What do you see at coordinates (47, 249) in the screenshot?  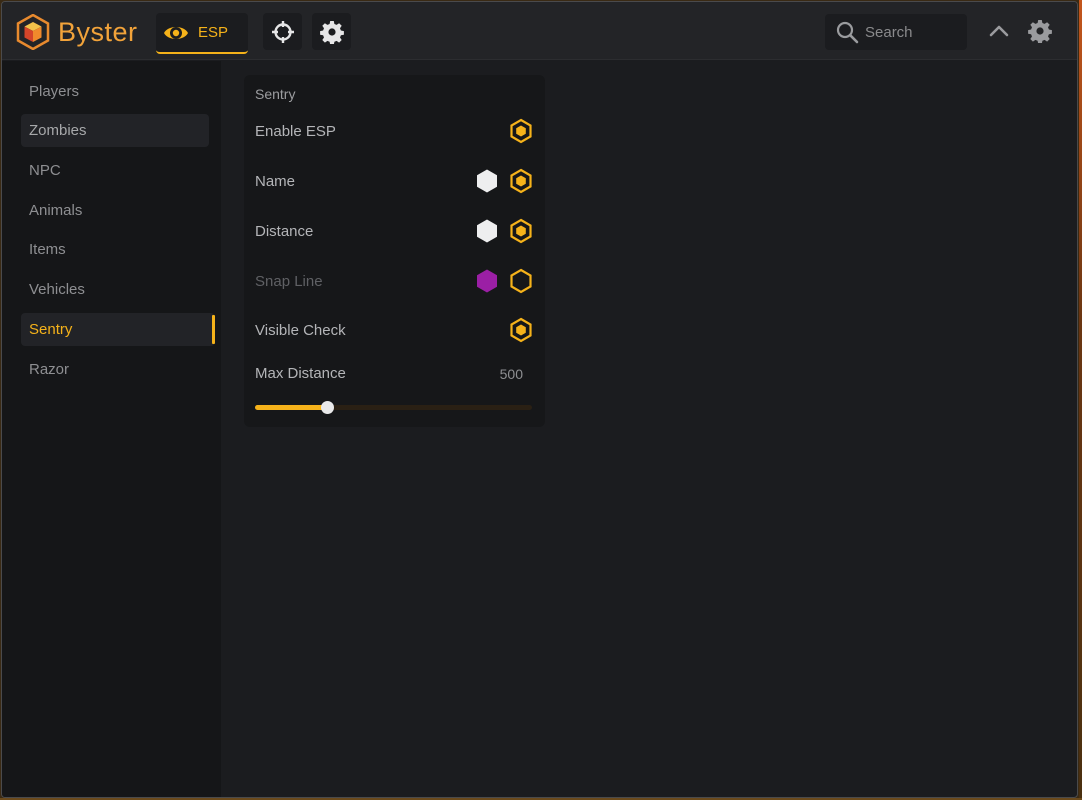 I see `sidebar-item-label: Items` at bounding box center [47, 249].